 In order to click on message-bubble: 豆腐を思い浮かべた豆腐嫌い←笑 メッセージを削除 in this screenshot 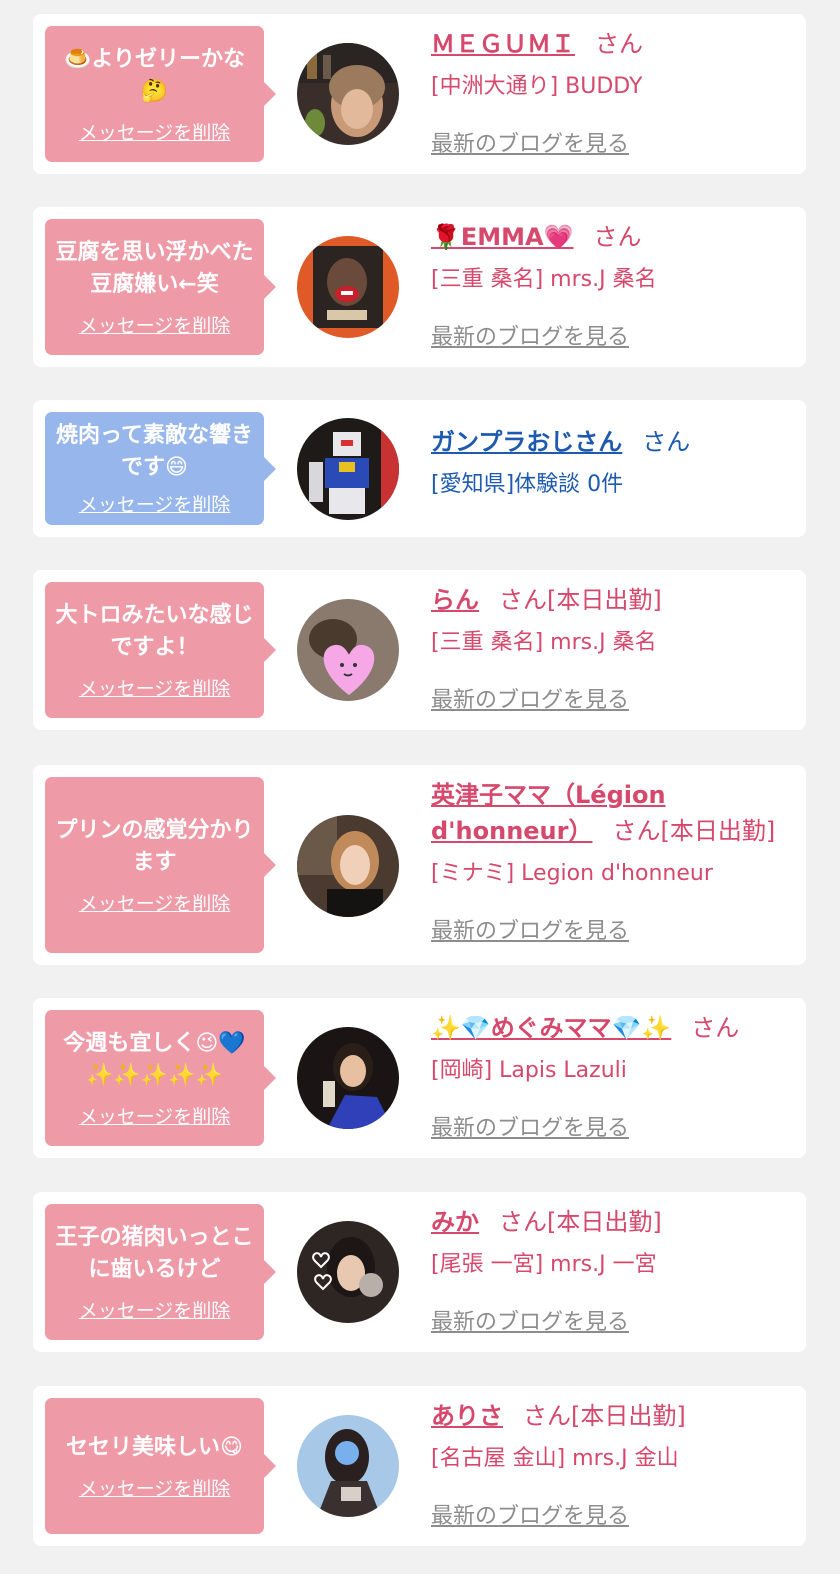, I will do `click(160, 287)`.